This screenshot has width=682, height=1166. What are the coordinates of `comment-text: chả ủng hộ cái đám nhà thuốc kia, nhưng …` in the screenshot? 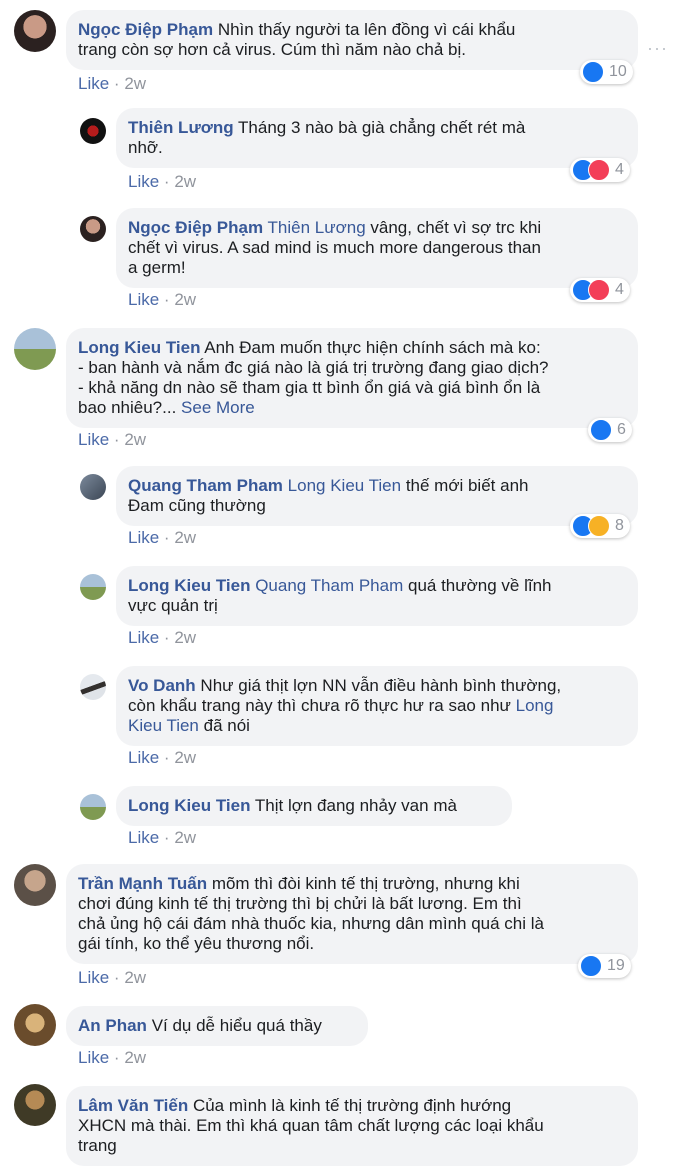 It's located at (311, 923).